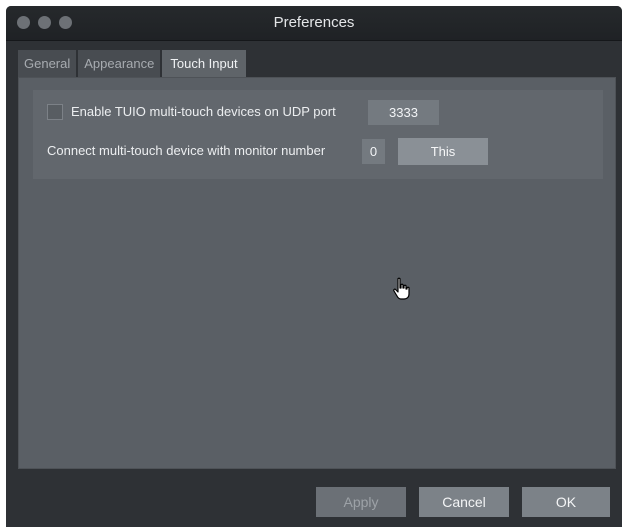  Describe the element at coordinates (373, 151) in the screenshot. I see `monitor-number-field: 0` at that location.